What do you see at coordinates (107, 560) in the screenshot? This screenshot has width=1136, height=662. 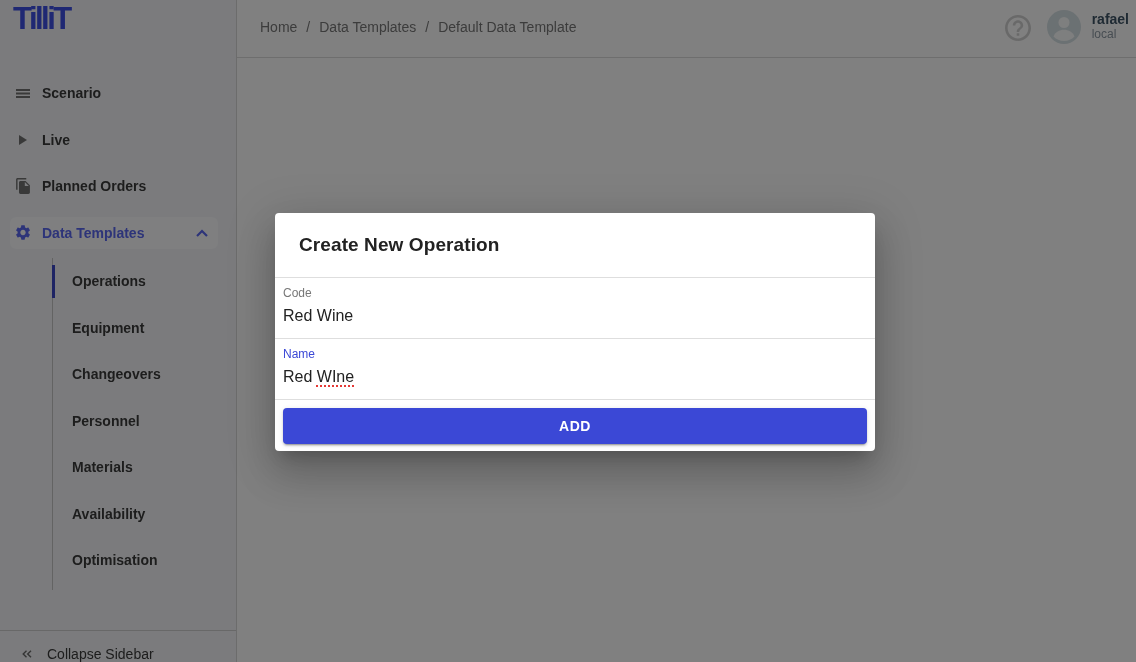 I see `sidebar-subitem: Optimisation` at bounding box center [107, 560].